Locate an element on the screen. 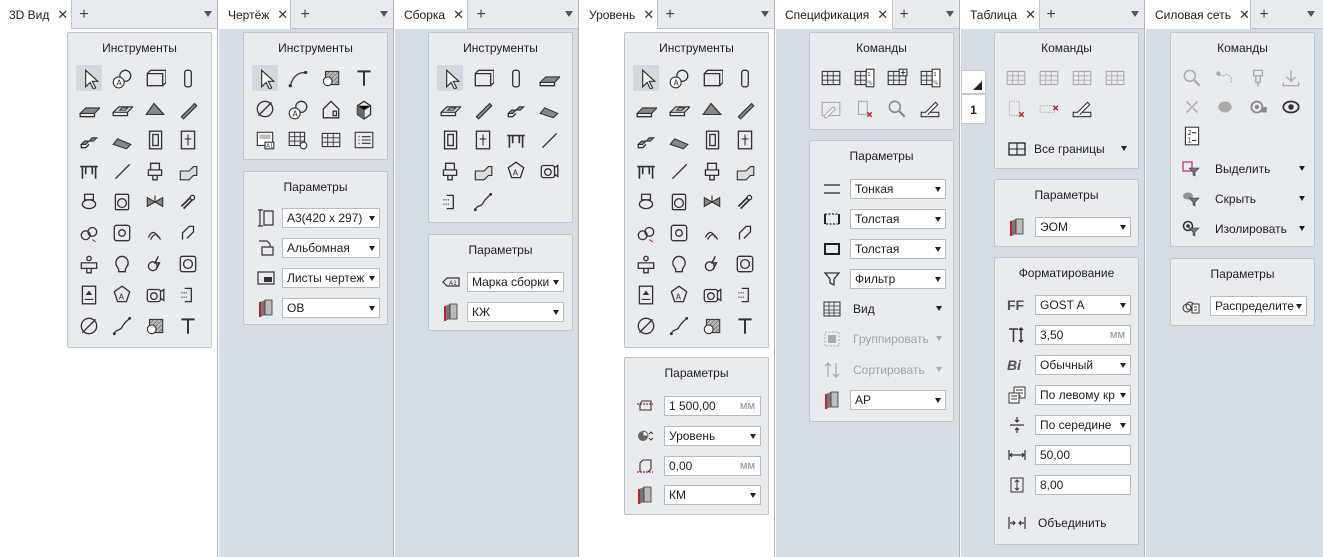 This screenshot has height=557, width=1323. valign-select: По середине is located at coordinates (1083, 425).